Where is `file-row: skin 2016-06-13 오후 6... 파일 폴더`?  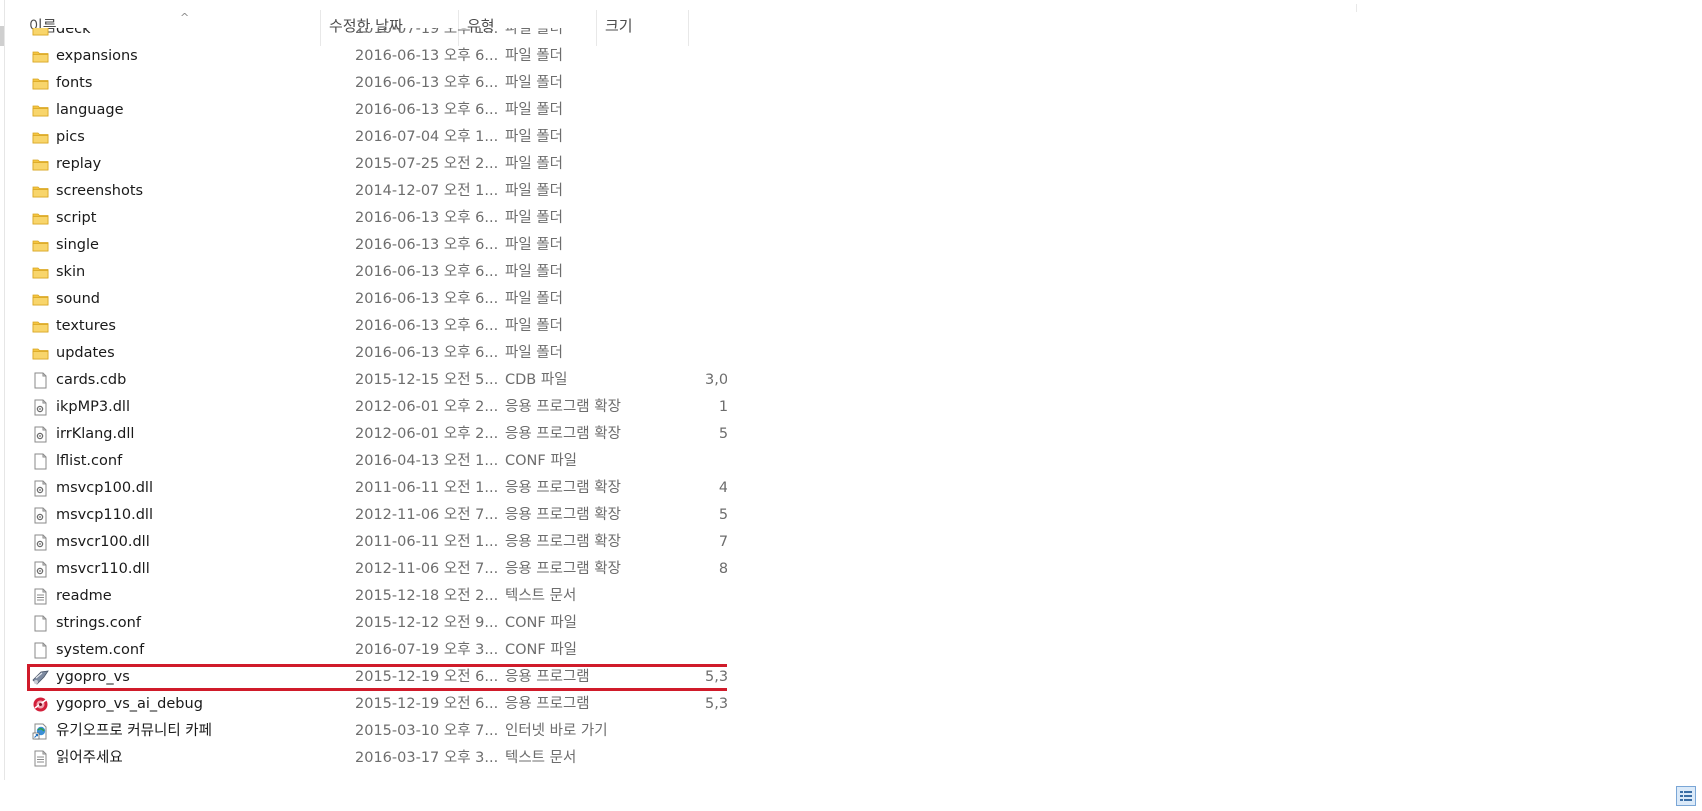
file-row: skin 2016-06-13 오후 6... 파일 폴더 is located at coordinates (377, 272).